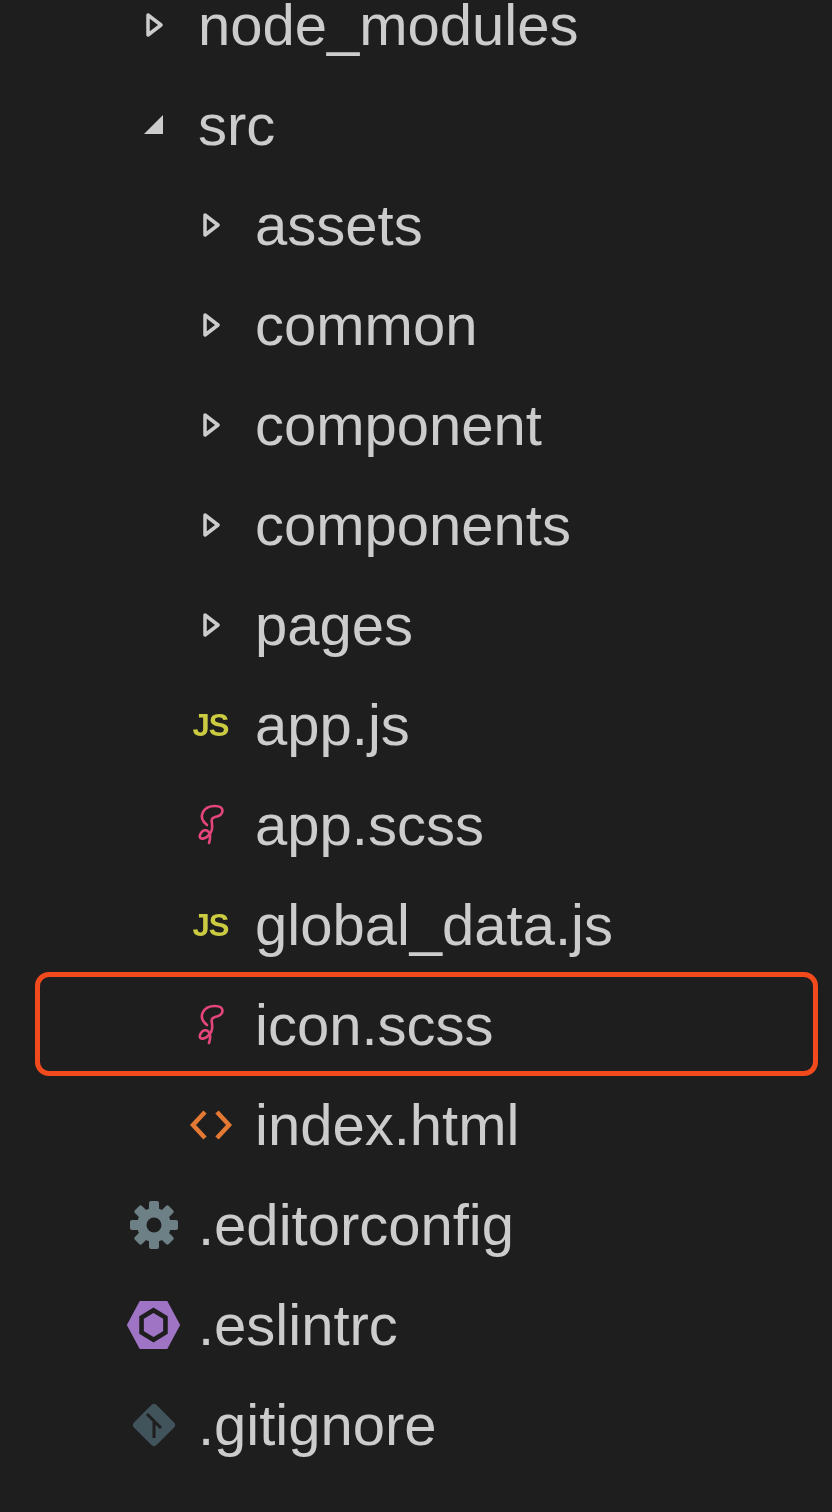 The image size is (832, 1512). Describe the element at coordinates (298, 1325) in the screenshot. I see `file-name: .eslintrc` at that location.